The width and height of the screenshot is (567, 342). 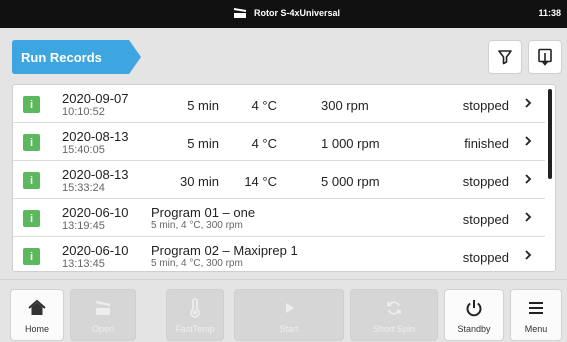 I want to click on record-time: 13:13:45, so click(x=83, y=264).